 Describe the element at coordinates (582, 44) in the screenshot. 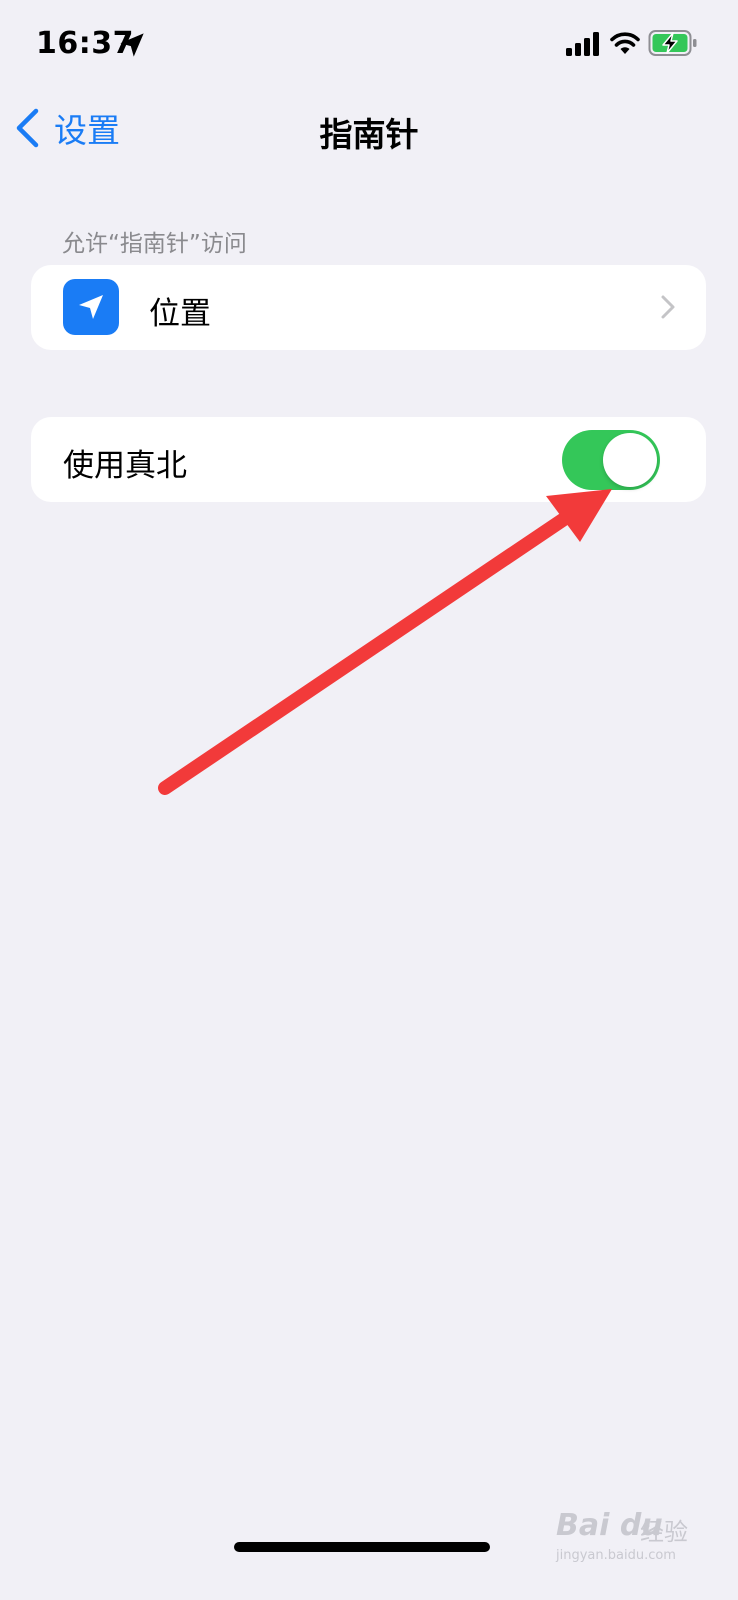

I see `cellular-signal-icon` at that location.